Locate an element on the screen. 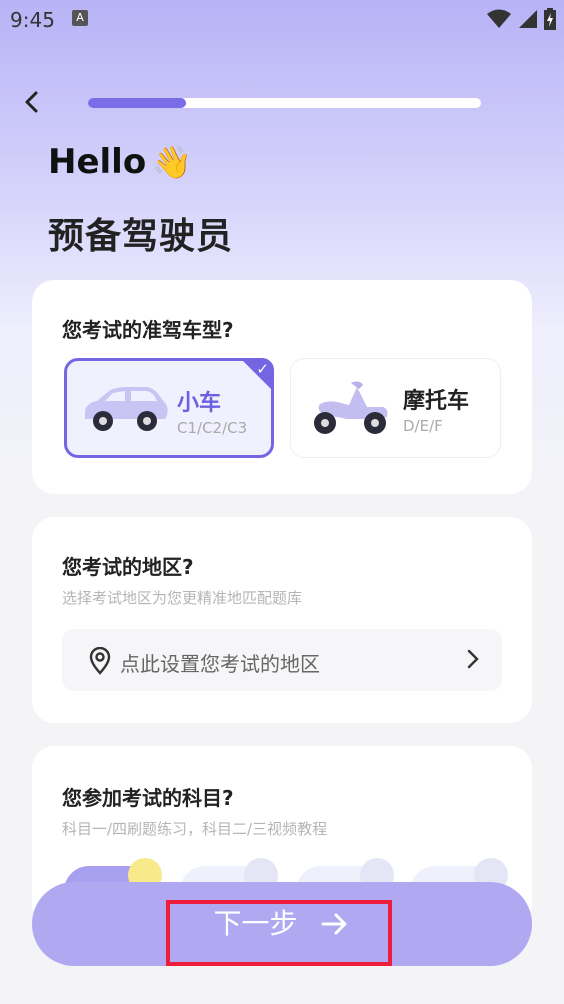 The image size is (564, 1004). status-icons is located at coordinates (521, 19).